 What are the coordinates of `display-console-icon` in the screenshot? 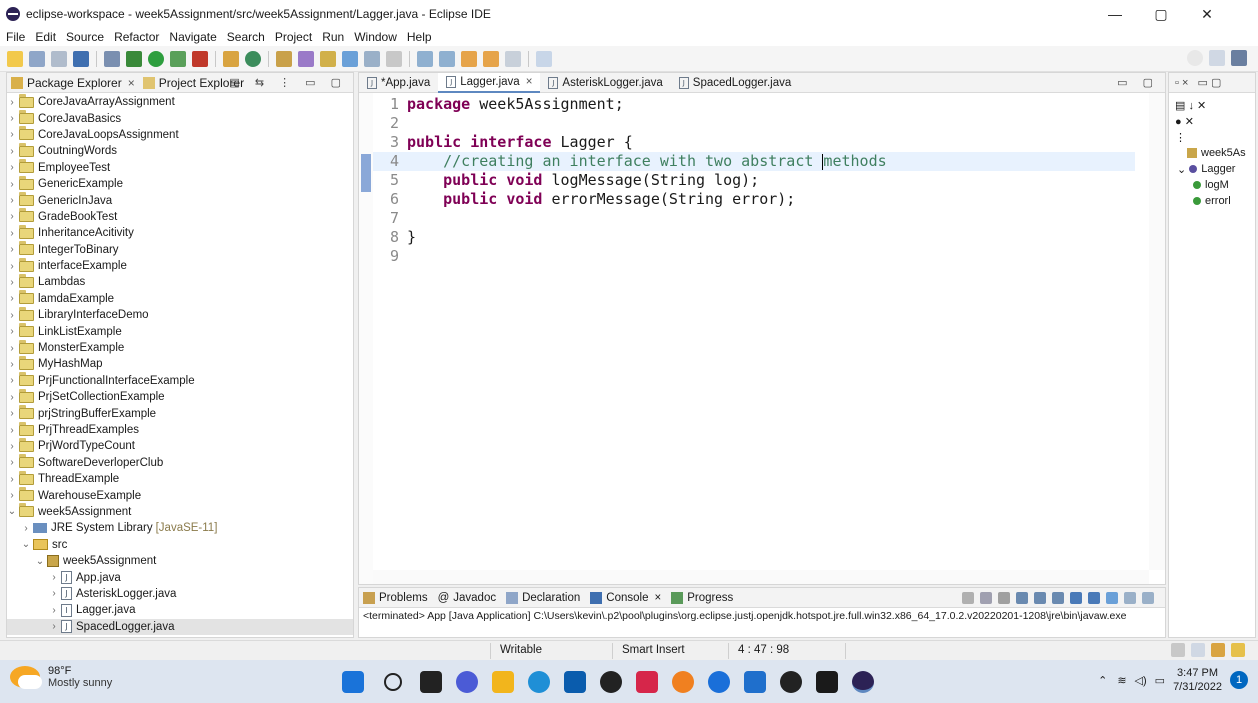 It's located at (1130, 598).